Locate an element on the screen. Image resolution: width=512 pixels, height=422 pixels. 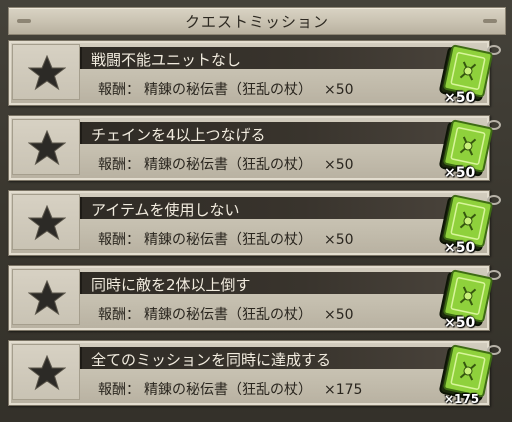
mission-name-bar: アイテムを使用しない is located at coordinates (265, 208).